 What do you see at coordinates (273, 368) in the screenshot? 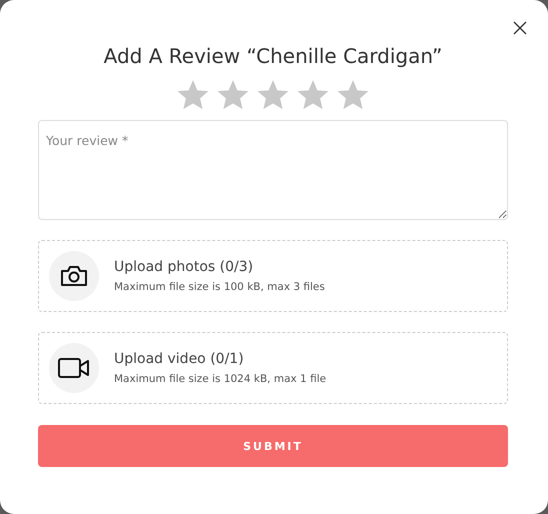
I see `upload-area: Upload video (0/1) Maximum file size is 1024 kB, max 1 file` at bounding box center [273, 368].